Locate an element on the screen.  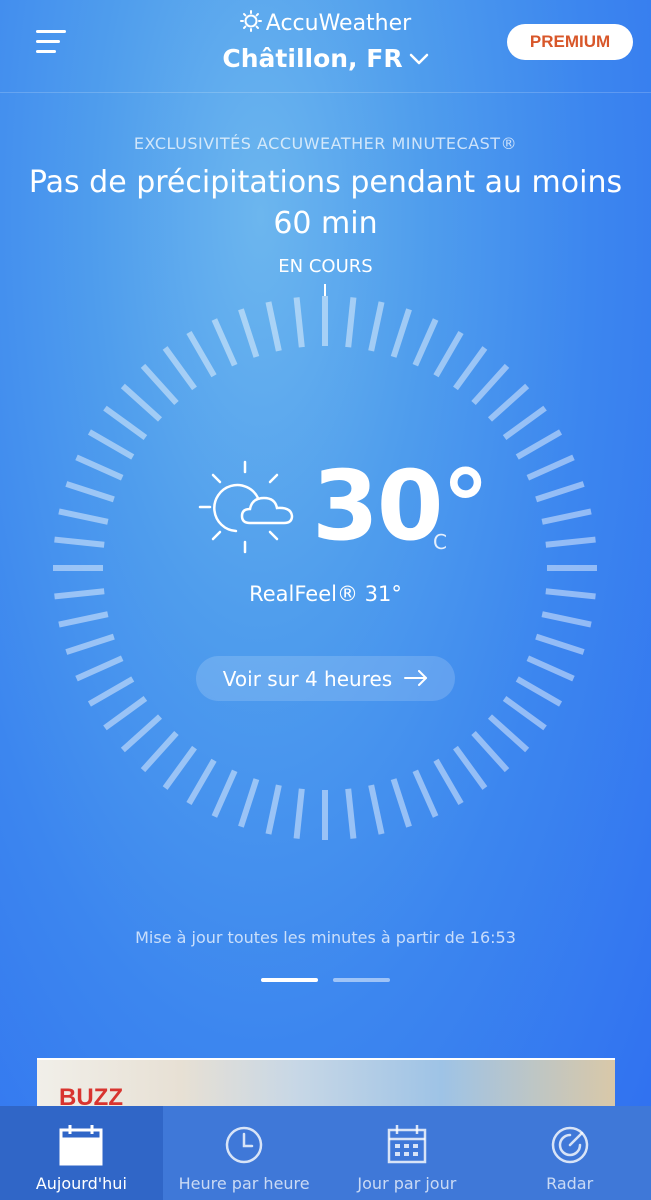
four-hour-label: Voir sur 4 heures is located at coordinates (307, 678).